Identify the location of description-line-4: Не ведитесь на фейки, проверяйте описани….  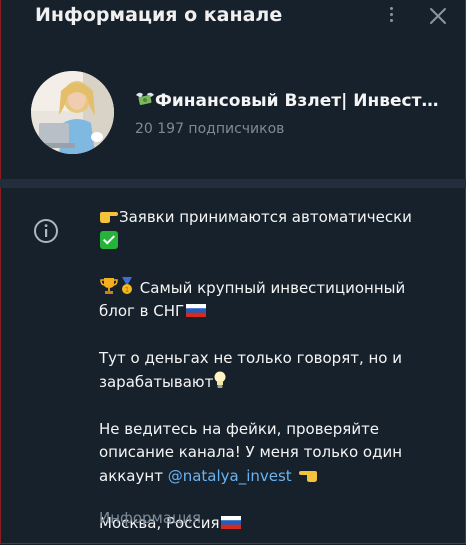
(251, 452).